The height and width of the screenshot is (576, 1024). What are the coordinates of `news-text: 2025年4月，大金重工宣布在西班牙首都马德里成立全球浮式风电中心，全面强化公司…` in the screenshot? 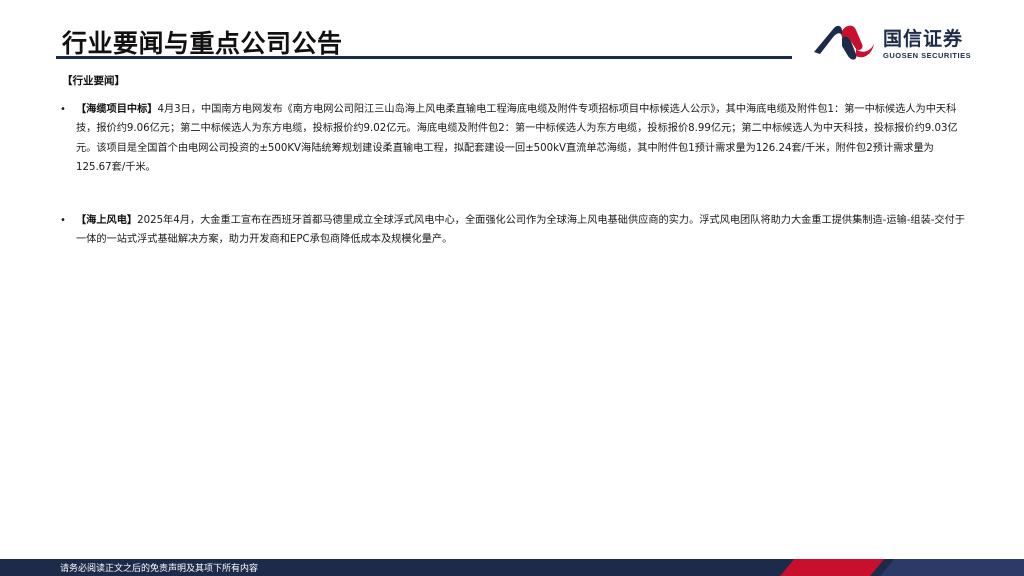 It's located at (520, 230).